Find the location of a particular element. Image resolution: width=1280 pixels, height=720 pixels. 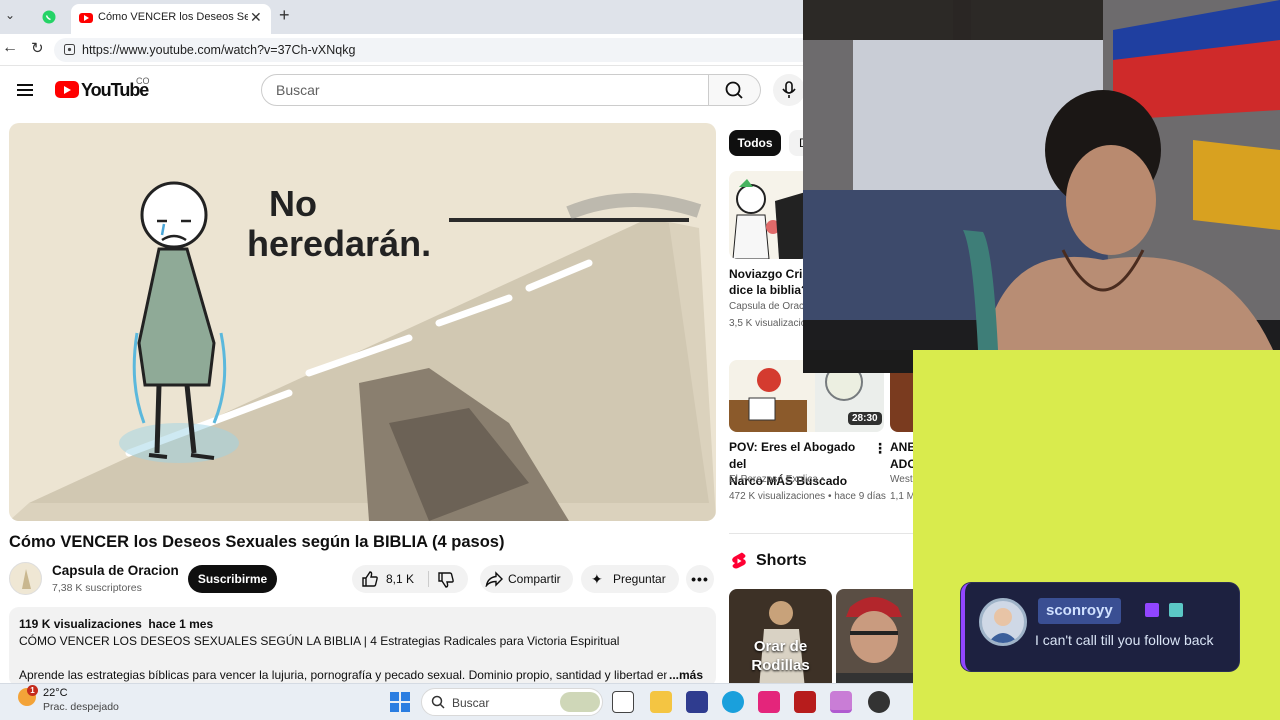

new-tab-button: + is located at coordinates (284, 15).